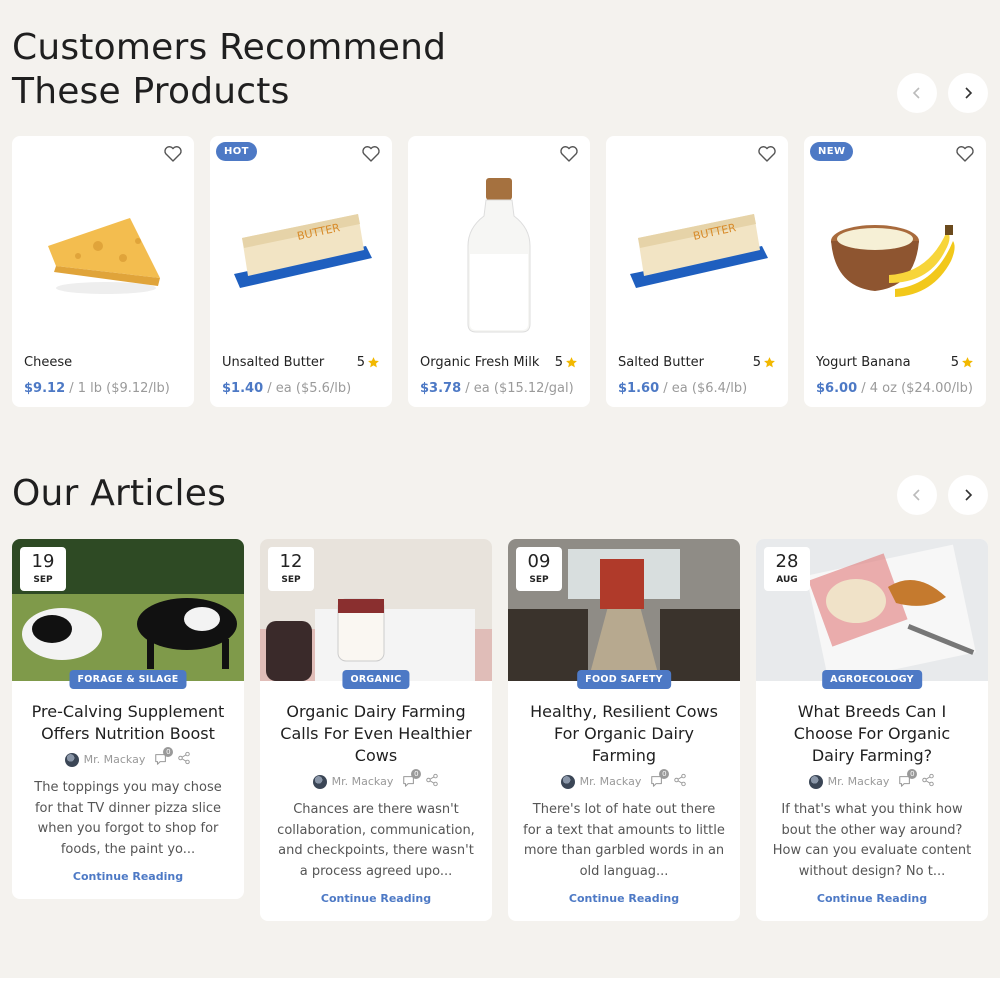 The image size is (1000, 1000). What do you see at coordinates (307, 388) in the screenshot?
I see `product-unit-price: / ea ($5.6/lb)` at bounding box center [307, 388].